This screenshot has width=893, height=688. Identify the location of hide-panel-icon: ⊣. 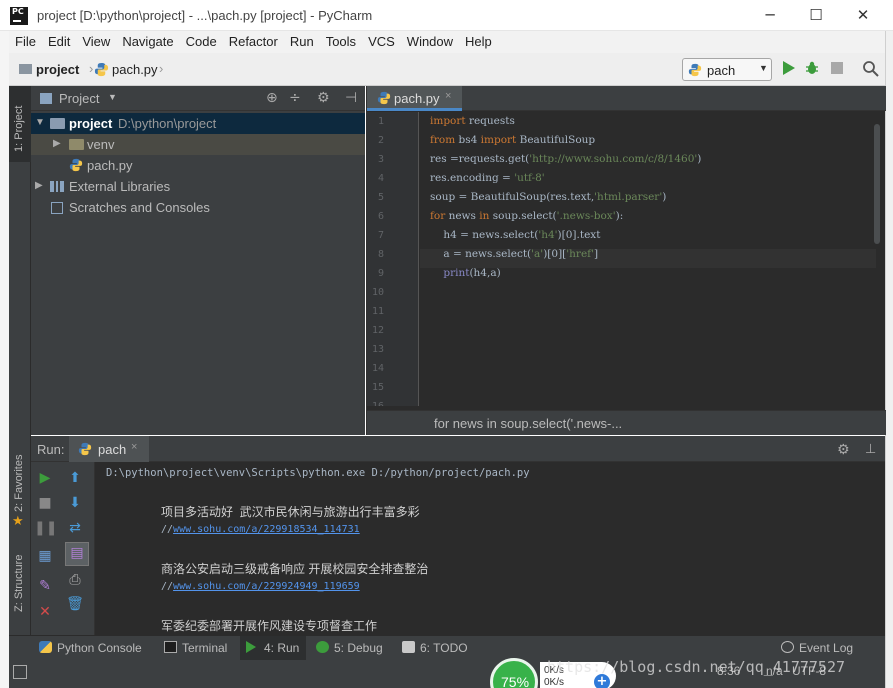
(351, 98).